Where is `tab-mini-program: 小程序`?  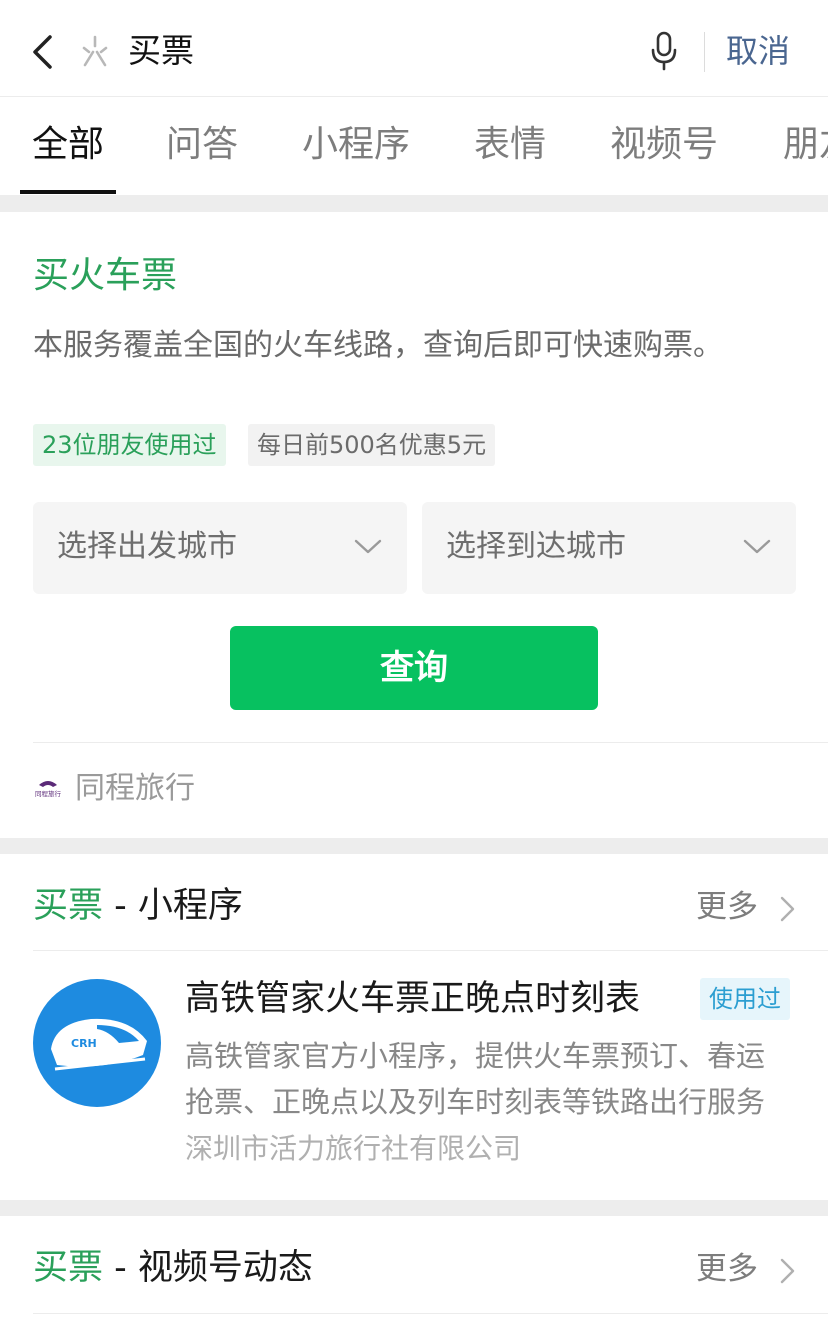
tab-mini-program: 小程序 is located at coordinates (356, 145).